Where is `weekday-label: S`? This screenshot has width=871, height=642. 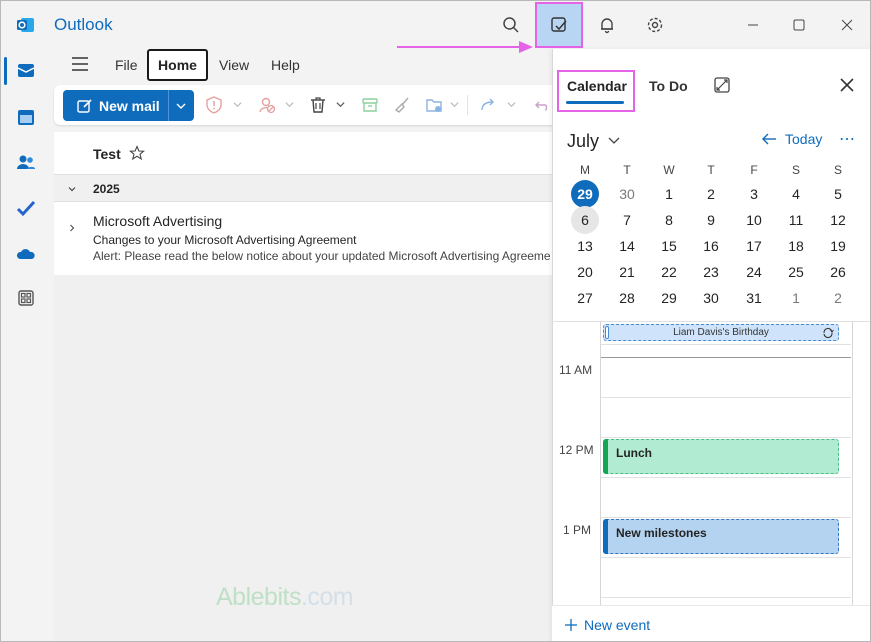 weekday-label: S is located at coordinates (795, 170).